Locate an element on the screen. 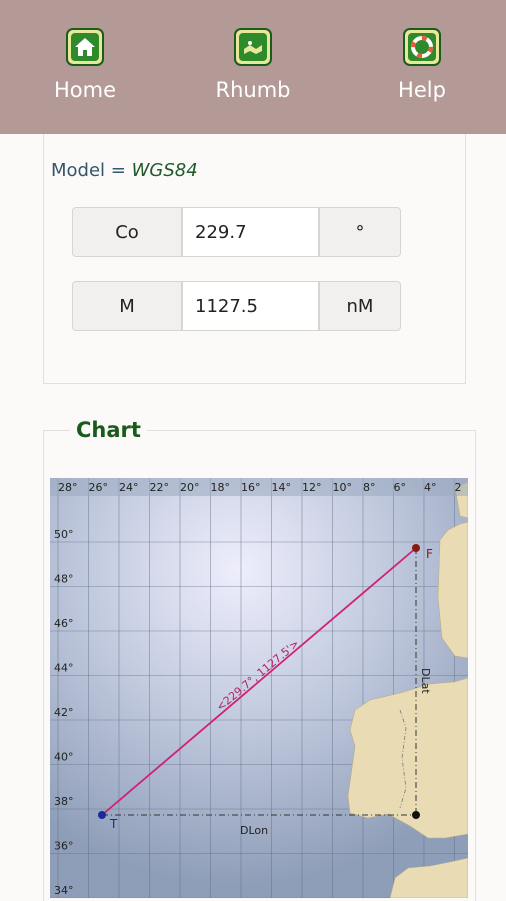 Image resolution: width=506 pixels, height=901 pixels. x-tick-label: 26° is located at coordinates (98, 487).